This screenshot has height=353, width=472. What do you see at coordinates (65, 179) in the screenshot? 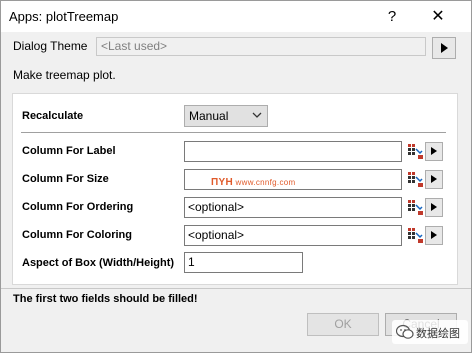
I see `column-size-label: Column For Size` at bounding box center [65, 179].